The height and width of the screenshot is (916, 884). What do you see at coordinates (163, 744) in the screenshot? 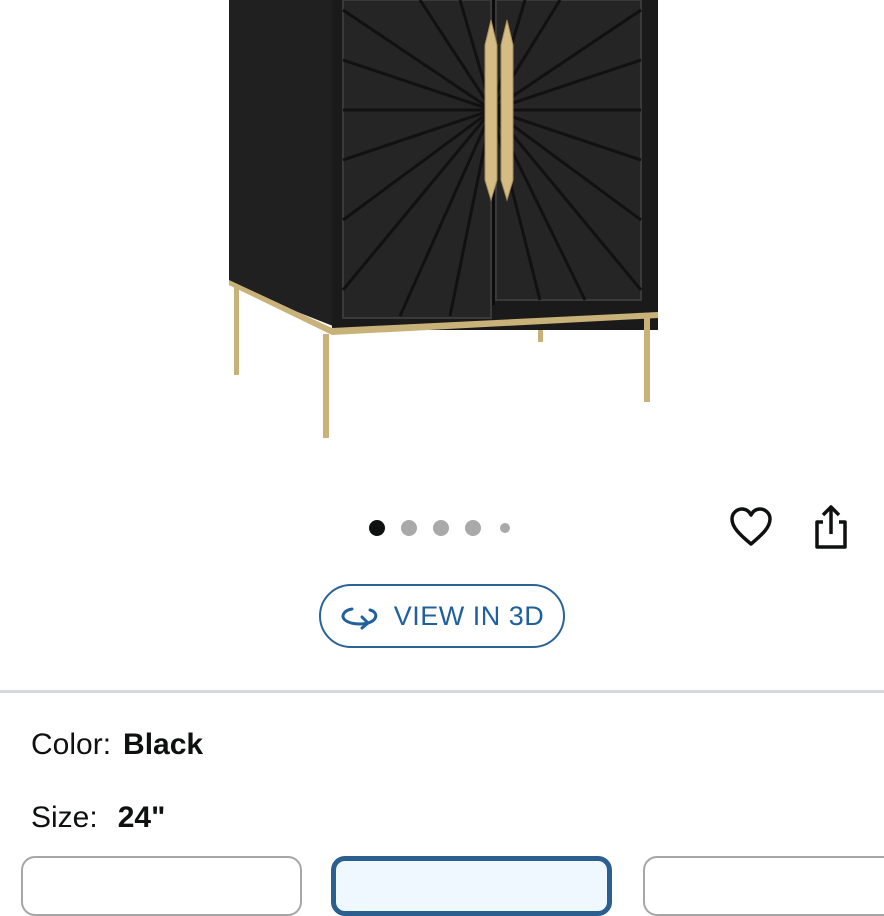
I see `color-value: Black` at bounding box center [163, 744].